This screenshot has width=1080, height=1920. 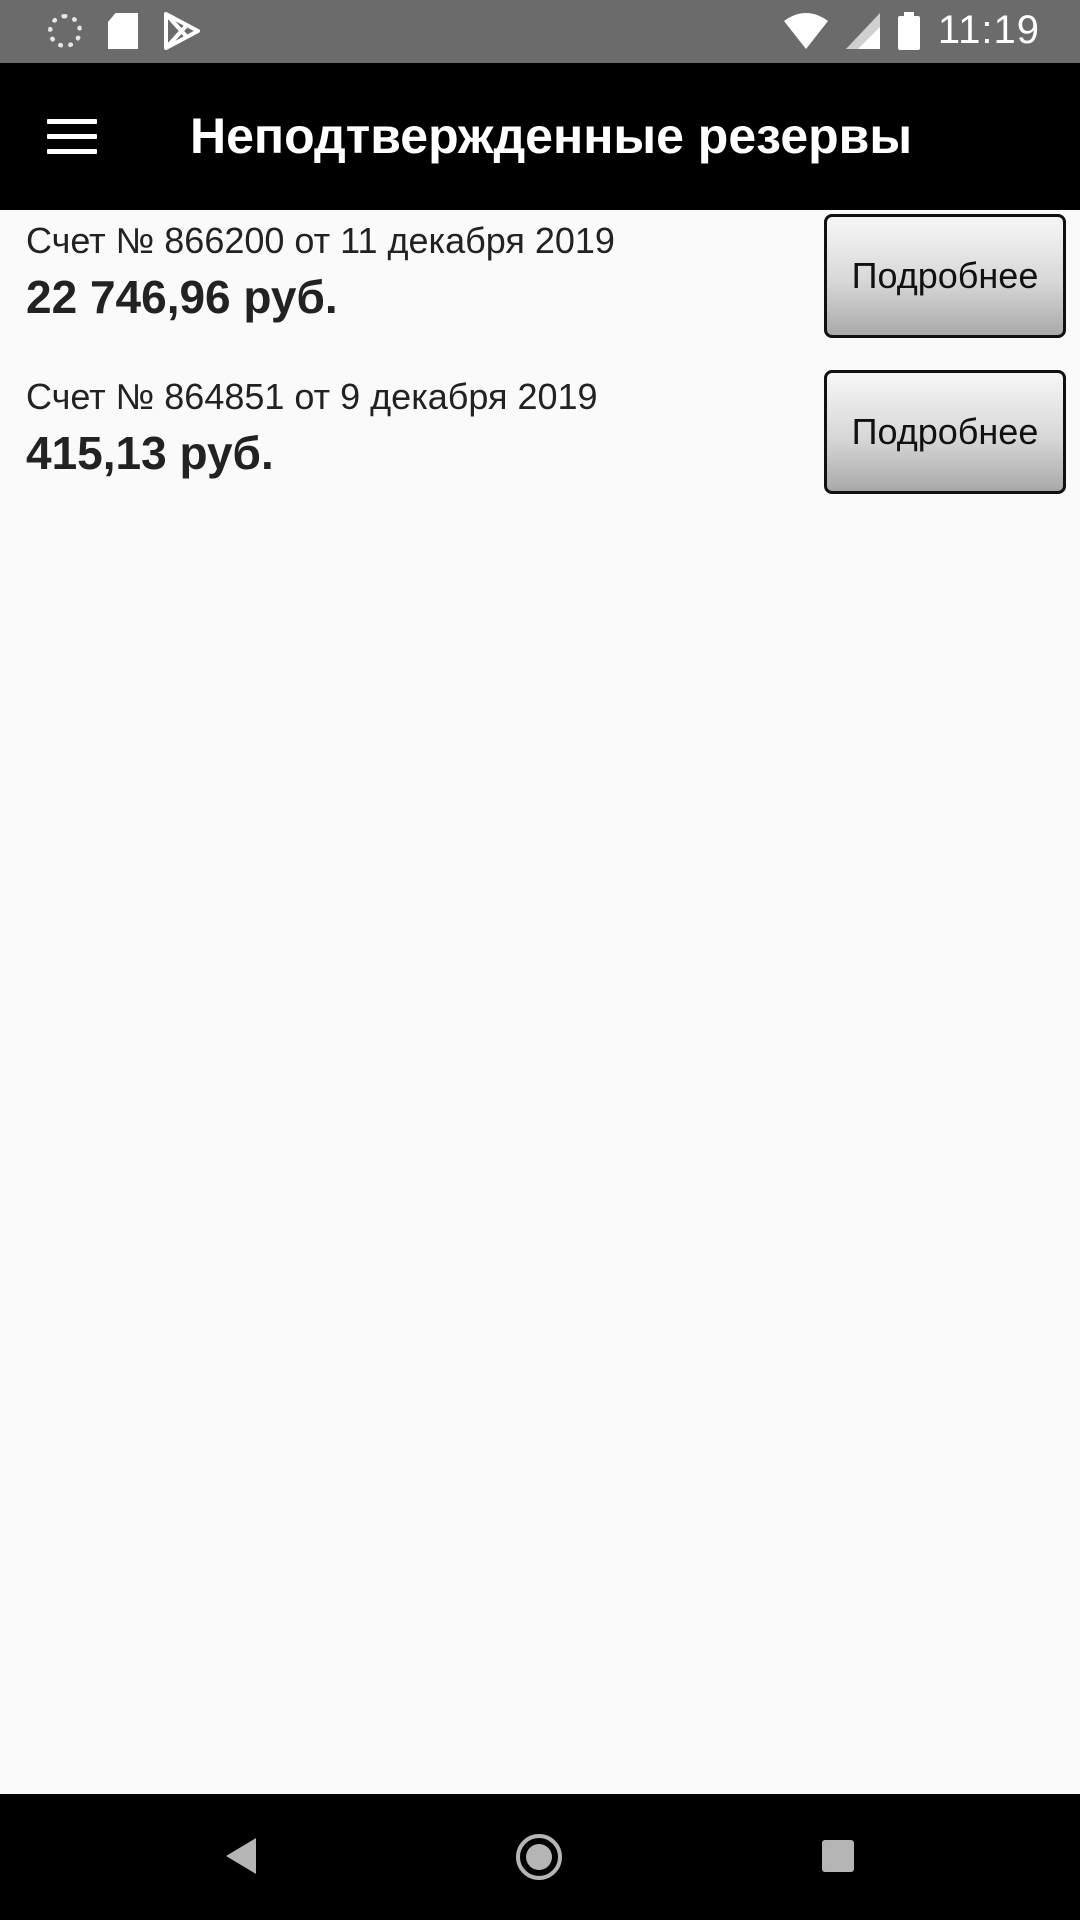 What do you see at coordinates (838, 1856) in the screenshot?
I see `recents-icon` at bounding box center [838, 1856].